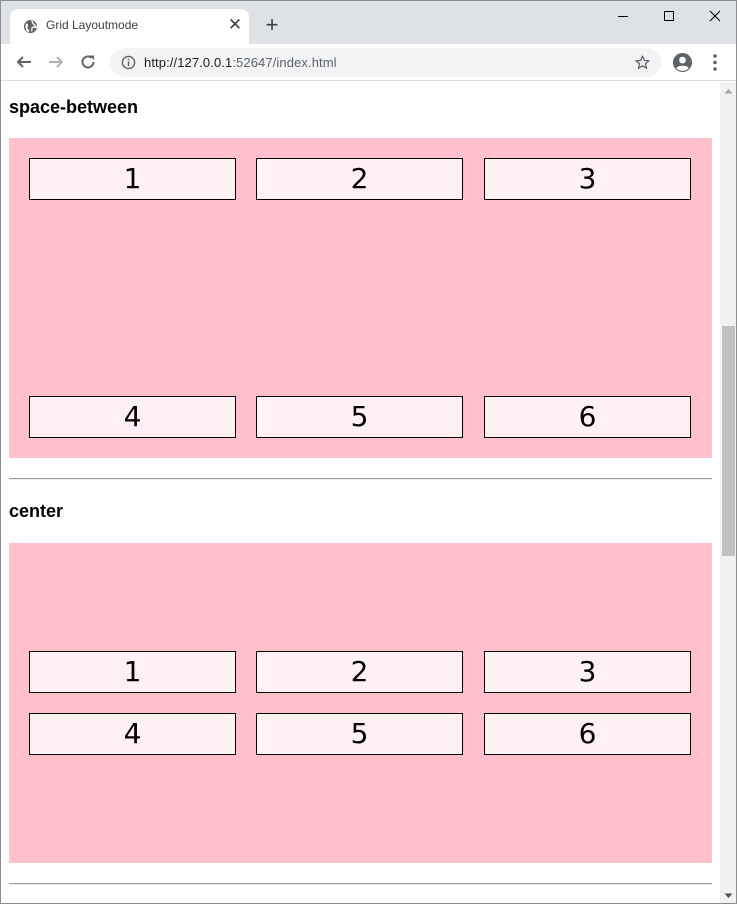  Describe the element at coordinates (728, 90) in the screenshot. I see `scroll-up-arrow-icon` at that location.